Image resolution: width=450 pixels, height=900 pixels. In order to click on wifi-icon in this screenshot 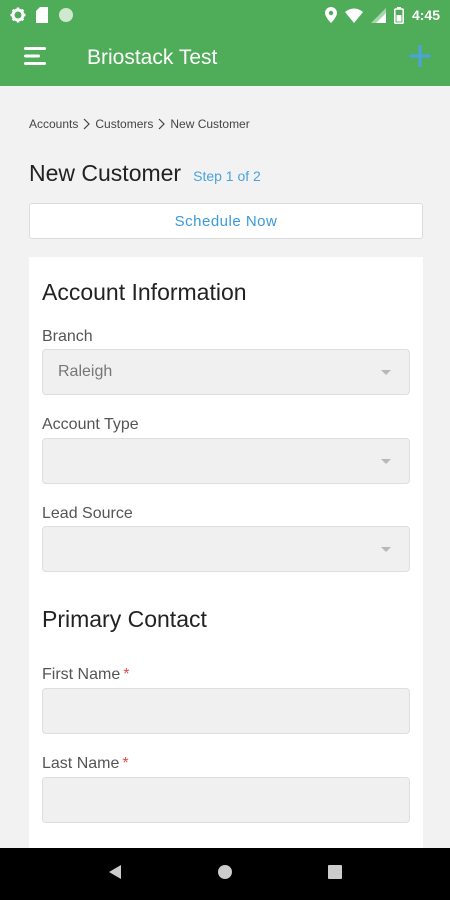, I will do `click(353, 15)`.